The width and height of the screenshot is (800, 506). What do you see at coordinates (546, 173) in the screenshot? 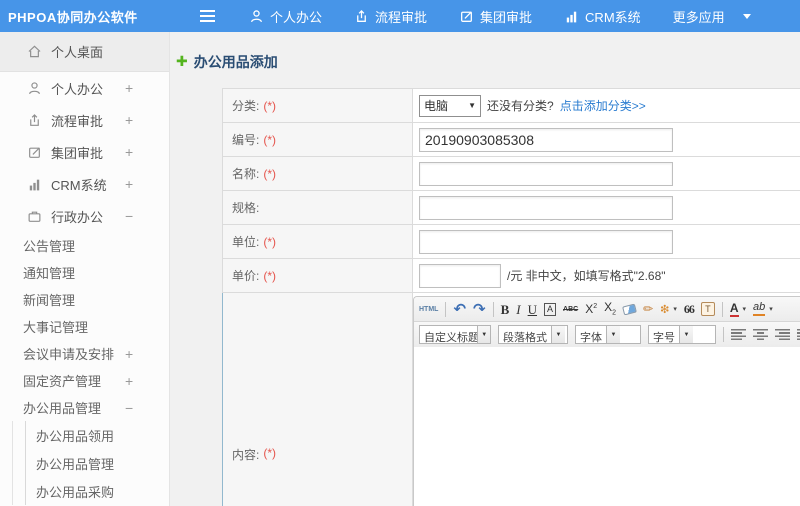
I see `name-input` at bounding box center [546, 173].